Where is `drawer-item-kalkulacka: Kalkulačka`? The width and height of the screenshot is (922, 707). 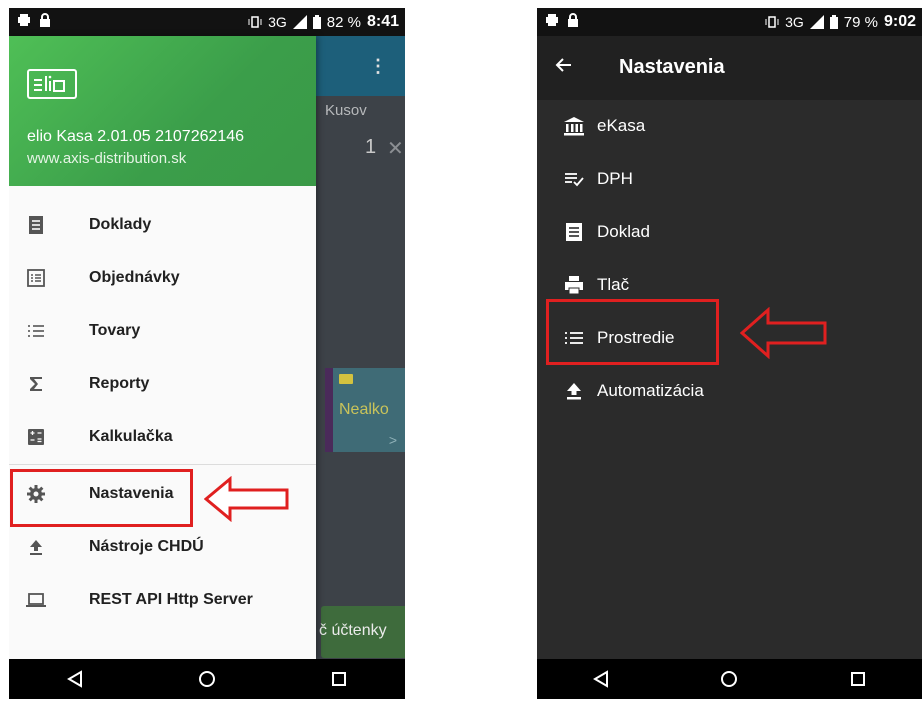 drawer-item-kalkulacka: Kalkulačka is located at coordinates (162, 436).